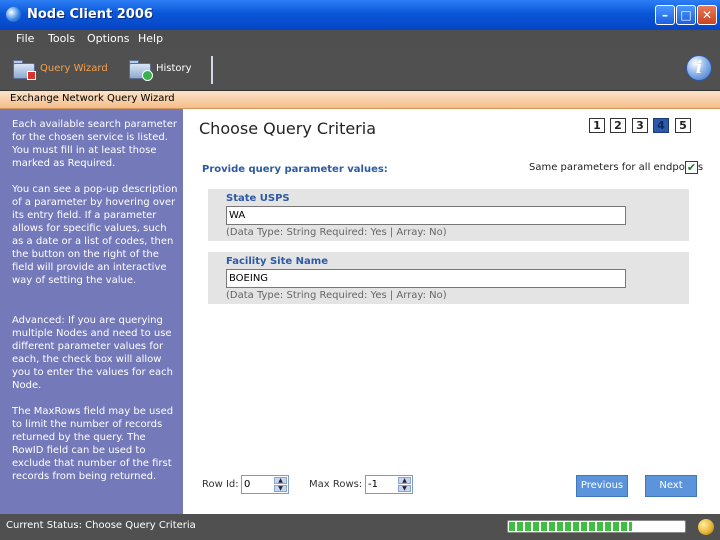 Image resolution: width=720 pixels, height=540 pixels. Describe the element at coordinates (336, 484) in the screenshot. I see `max-rows-label: Max Rows:` at that location.